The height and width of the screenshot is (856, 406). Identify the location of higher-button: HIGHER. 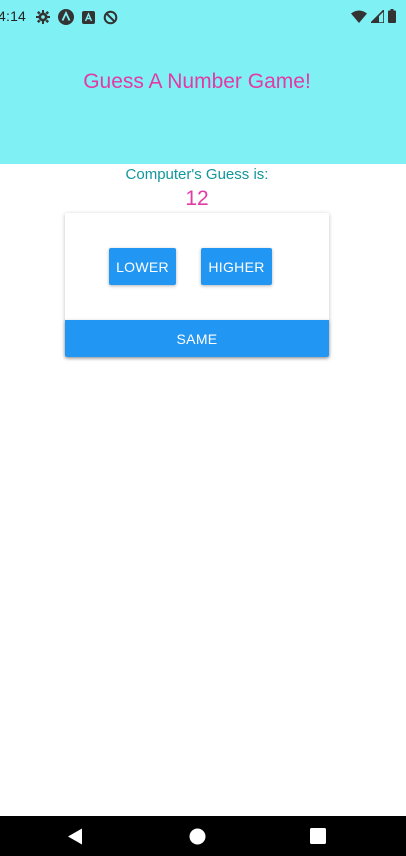
(236, 266).